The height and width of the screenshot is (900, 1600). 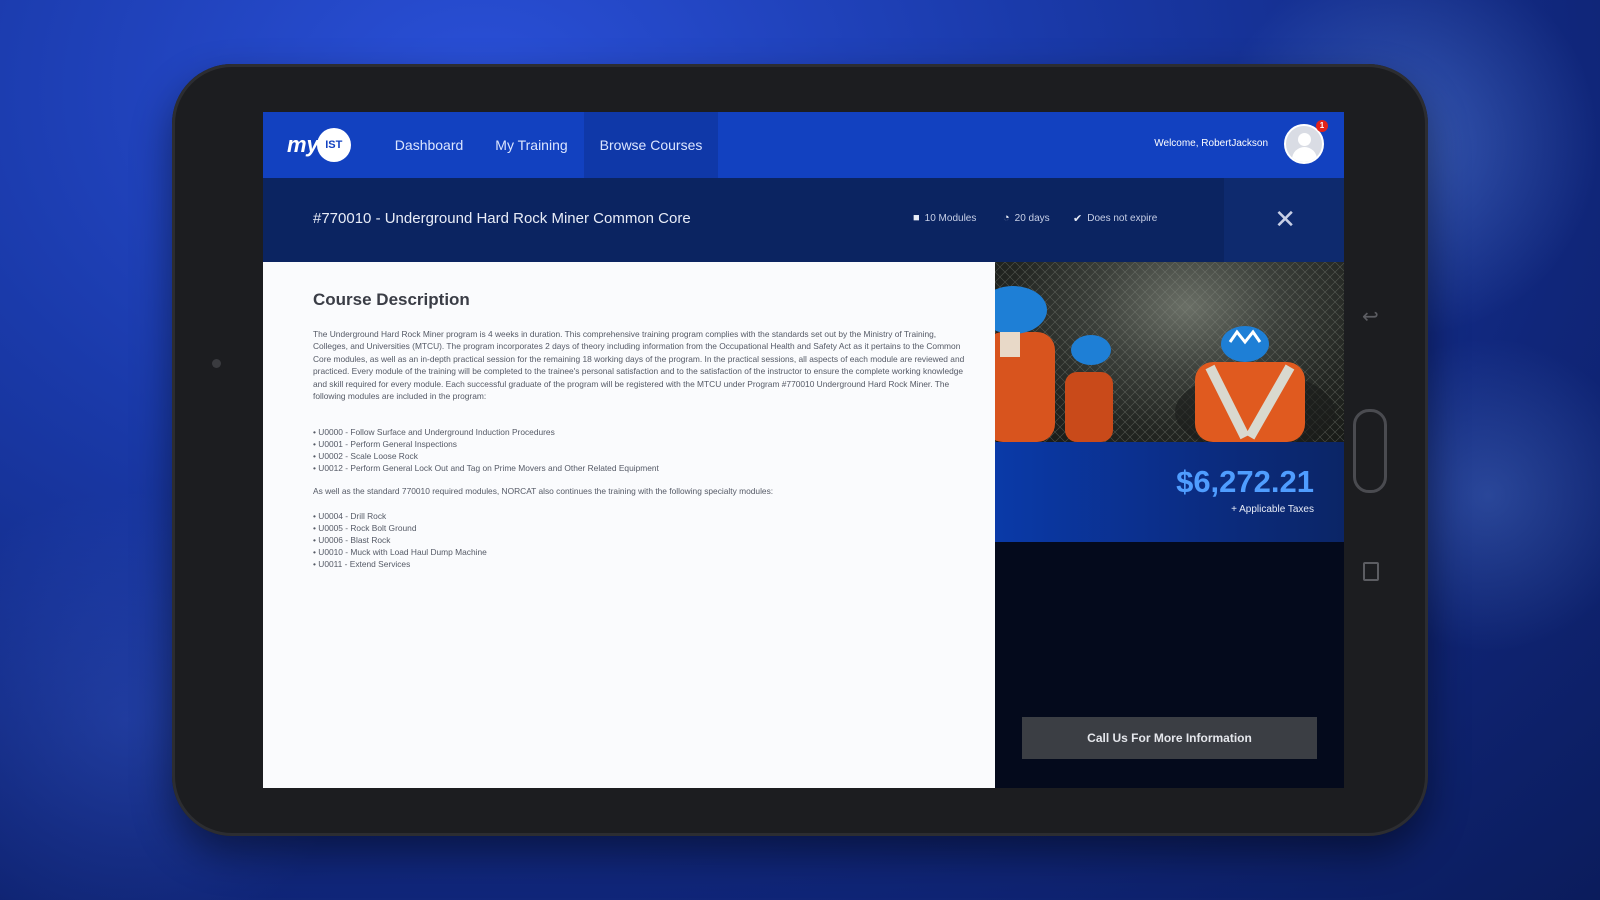 I want to click on list-item: U0001 - Perform General Inspections, so click(x=486, y=444).